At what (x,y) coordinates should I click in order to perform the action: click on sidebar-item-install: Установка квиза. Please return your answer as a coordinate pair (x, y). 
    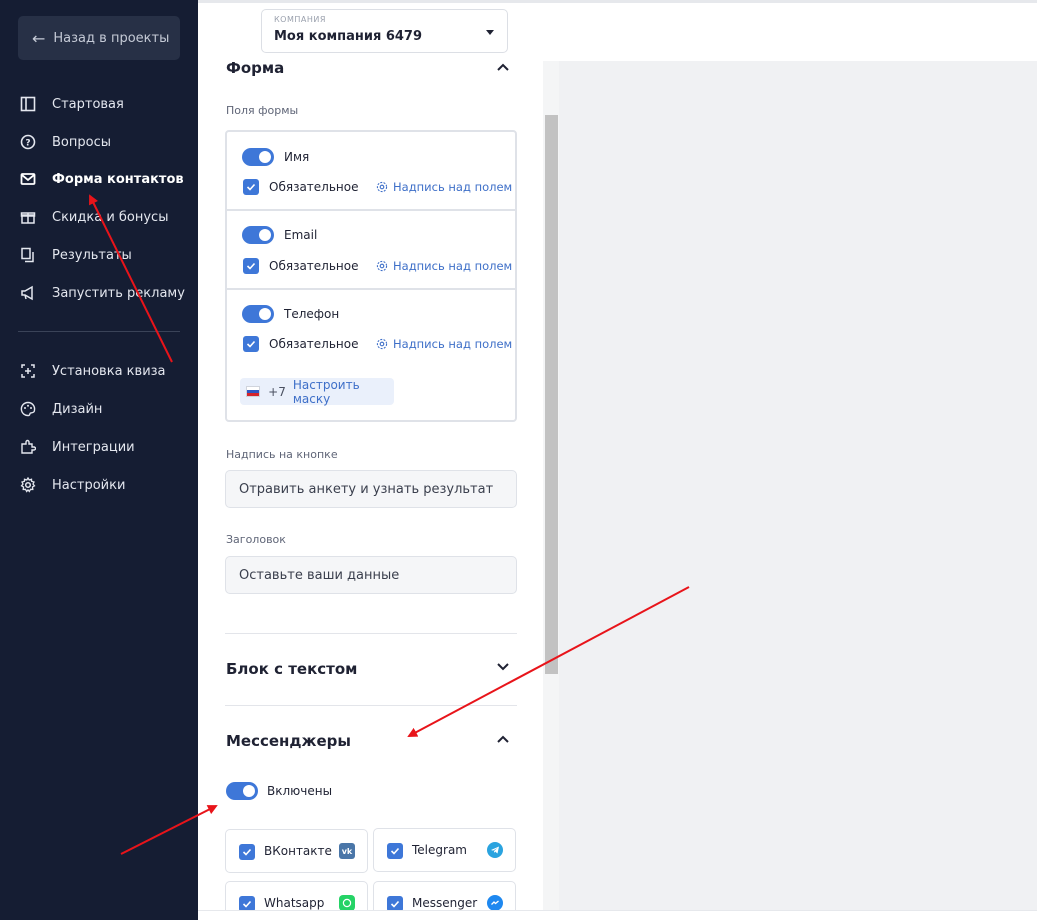
    Looking at the image, I should click on (92, 371).